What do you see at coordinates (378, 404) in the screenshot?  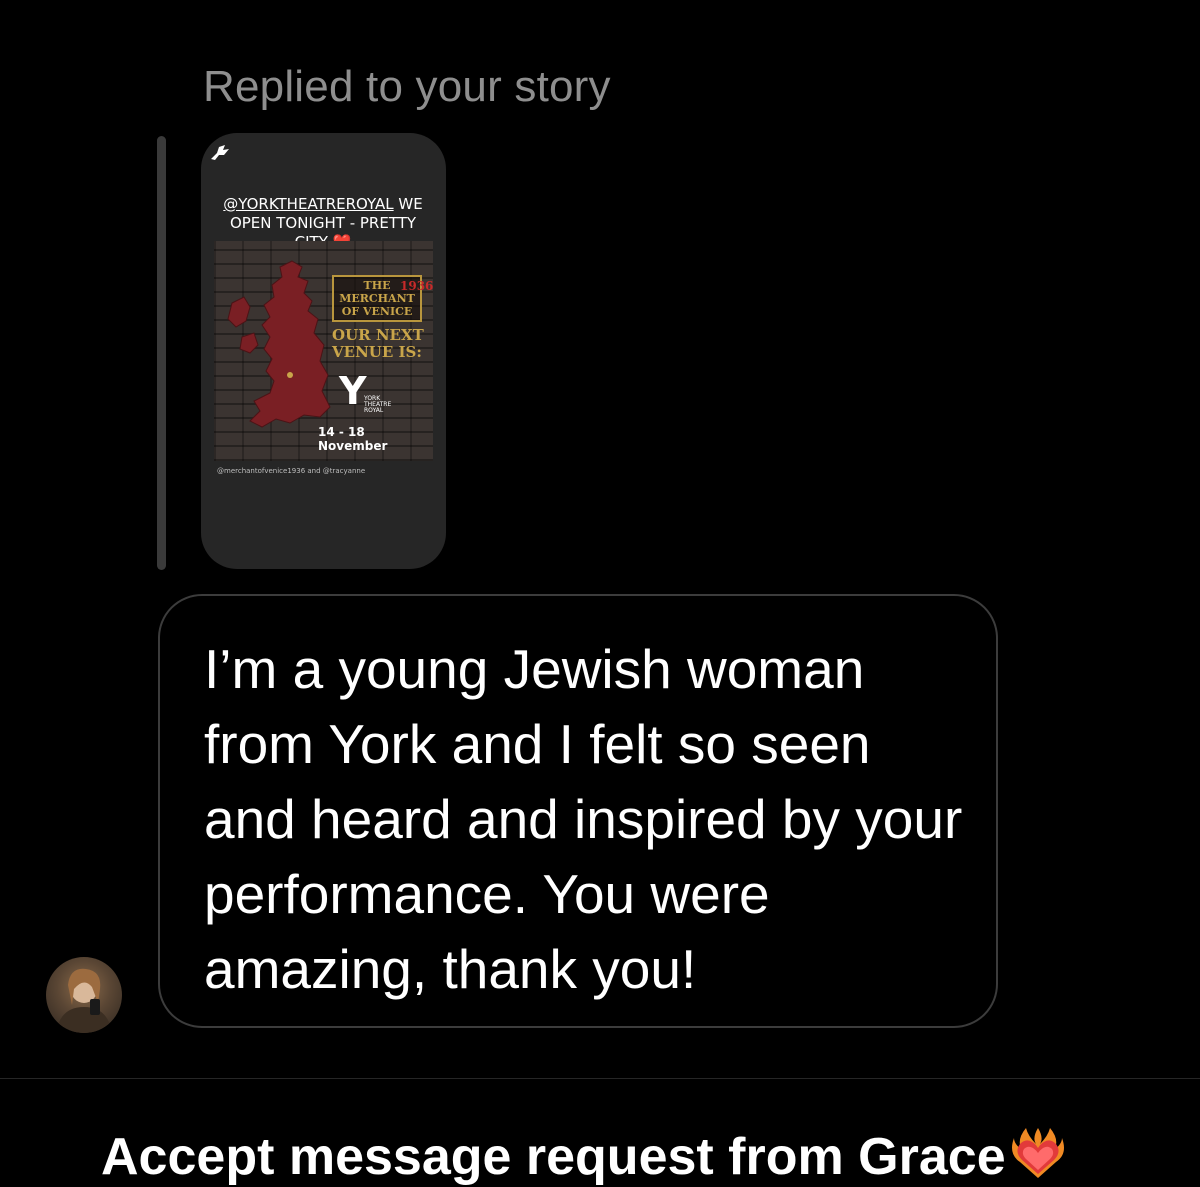 I see `poster-venue-name: YORK THEATRE ROYAL` at bounding box center [378, 404].